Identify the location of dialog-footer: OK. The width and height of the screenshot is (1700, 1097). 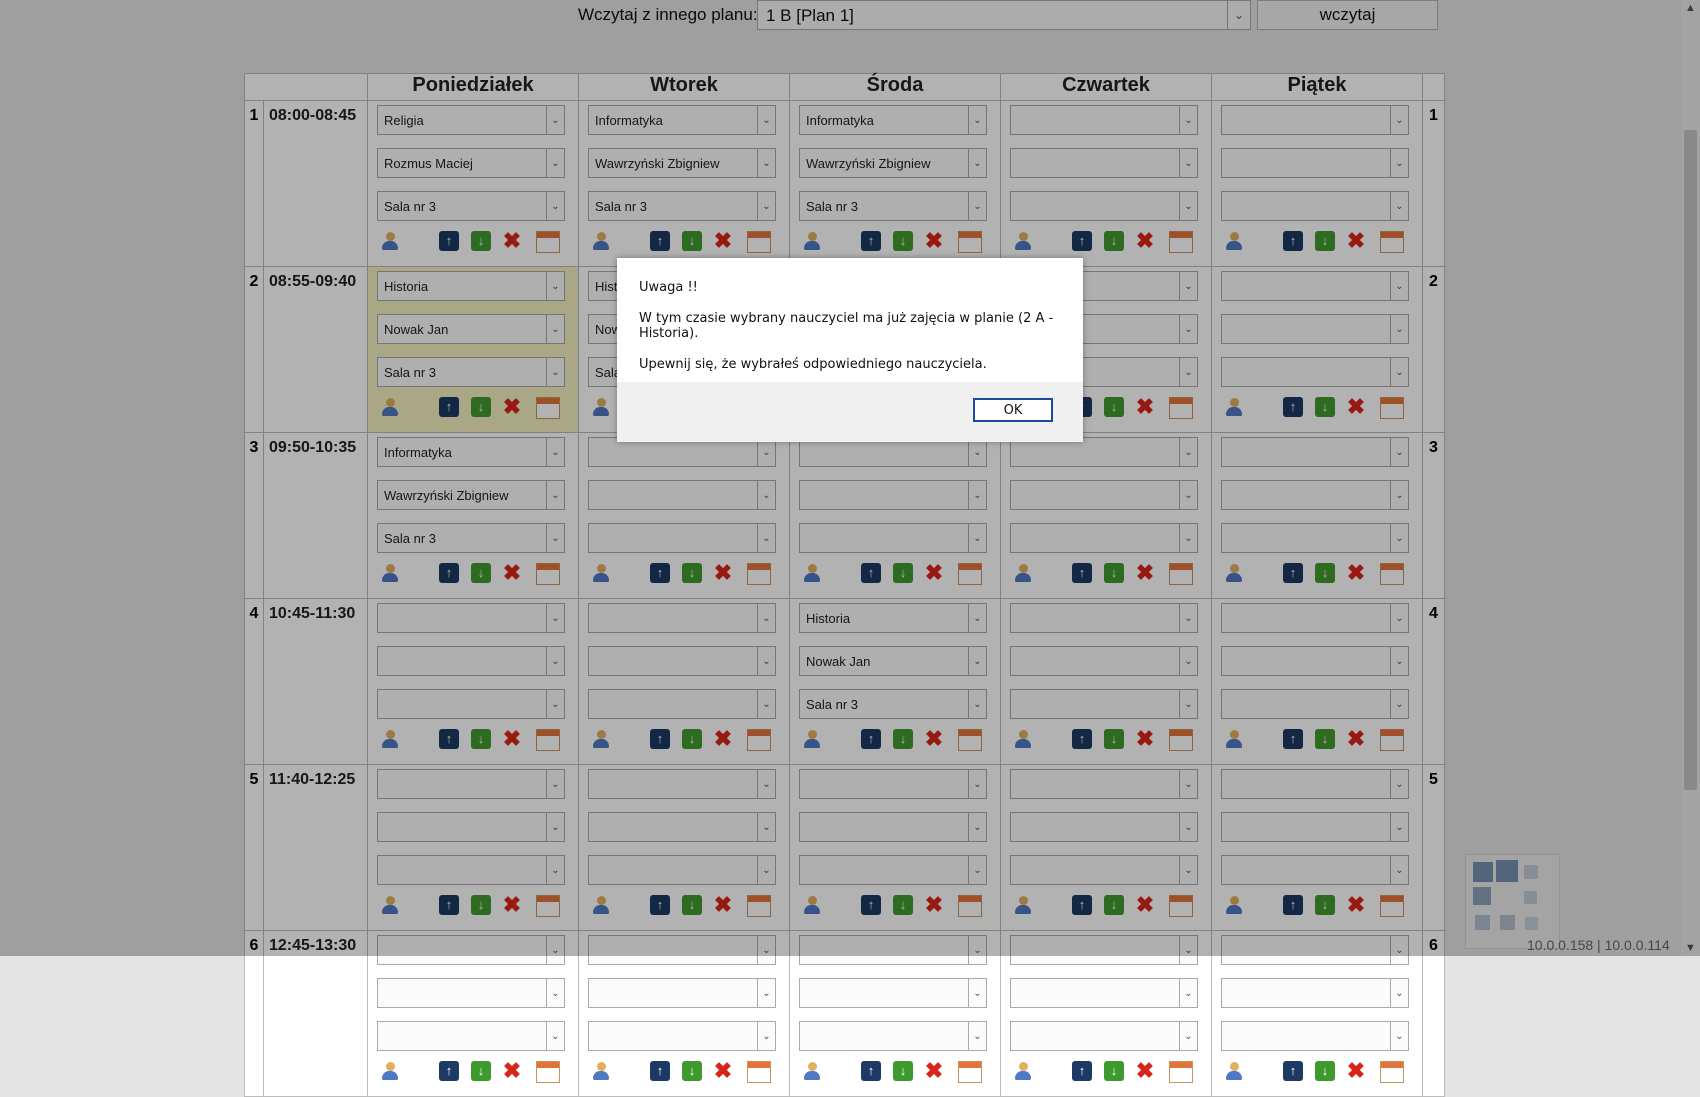
(850, 412).